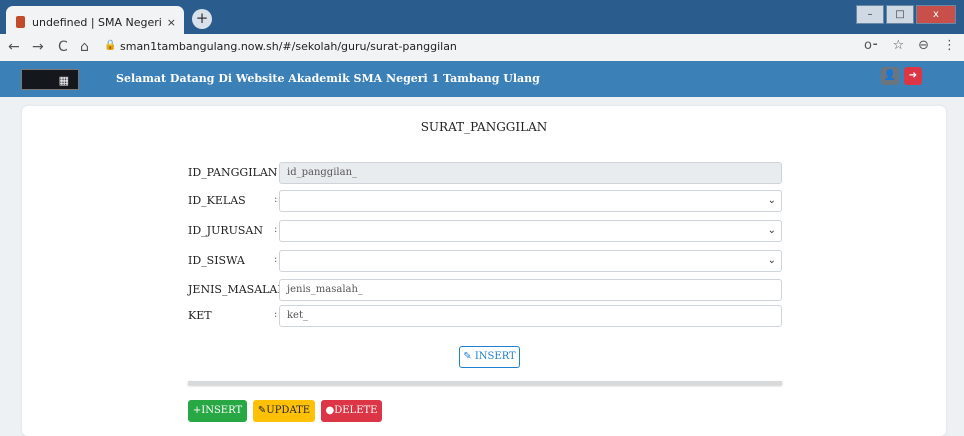 Image resolution: width=964 pixels, height=436 pixels. What do you see at coordinates (200, 315) in the screenshot?
I see `field-label: KET` at bounding box center [200, 315].